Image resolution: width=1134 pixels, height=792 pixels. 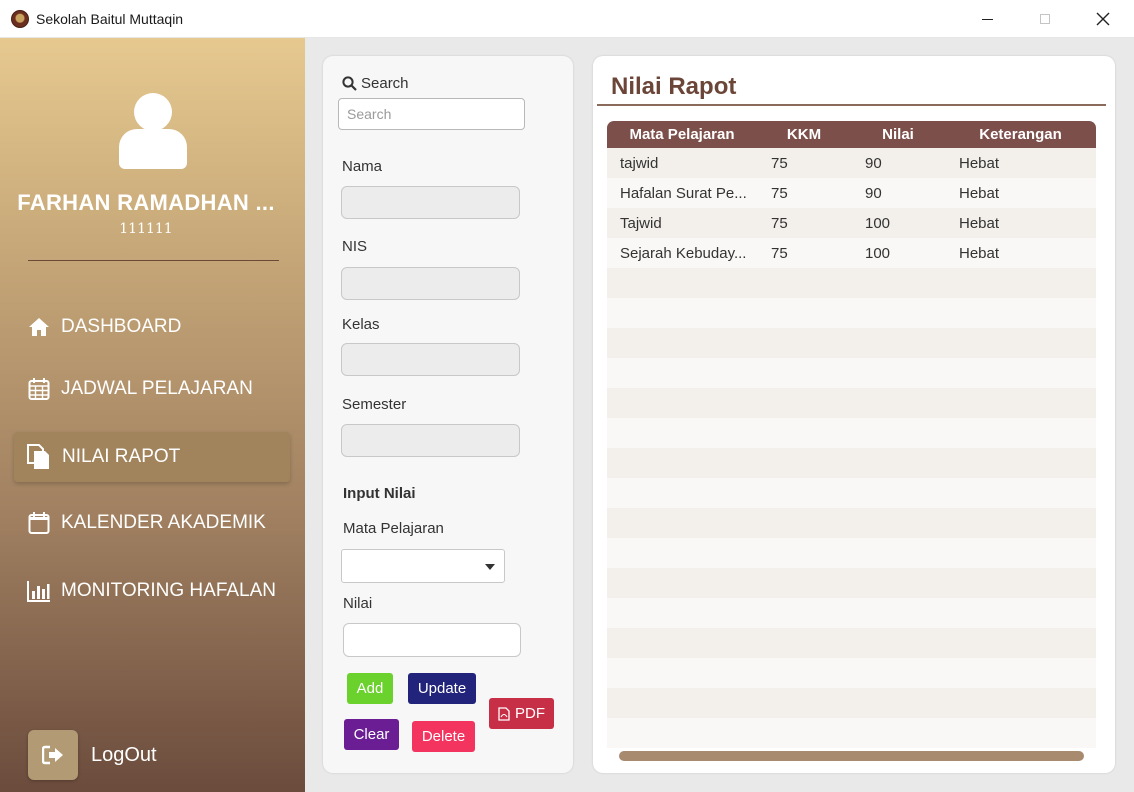 I want to click on mata-pelajaran-label: Mata Pelajaran, so click(x=393, y=528).